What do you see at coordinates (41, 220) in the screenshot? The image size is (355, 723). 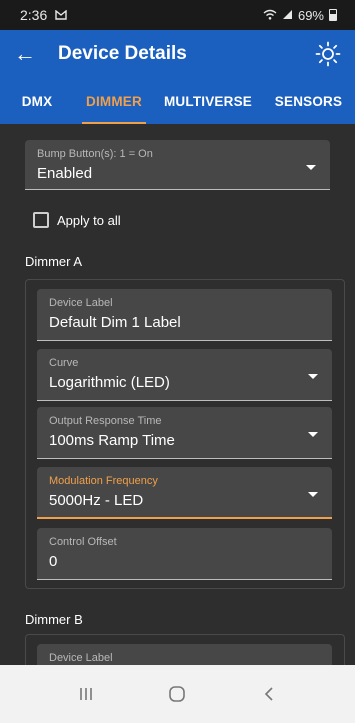 I see `apply-to-all-checkbox` at bounding box center [41, 220].